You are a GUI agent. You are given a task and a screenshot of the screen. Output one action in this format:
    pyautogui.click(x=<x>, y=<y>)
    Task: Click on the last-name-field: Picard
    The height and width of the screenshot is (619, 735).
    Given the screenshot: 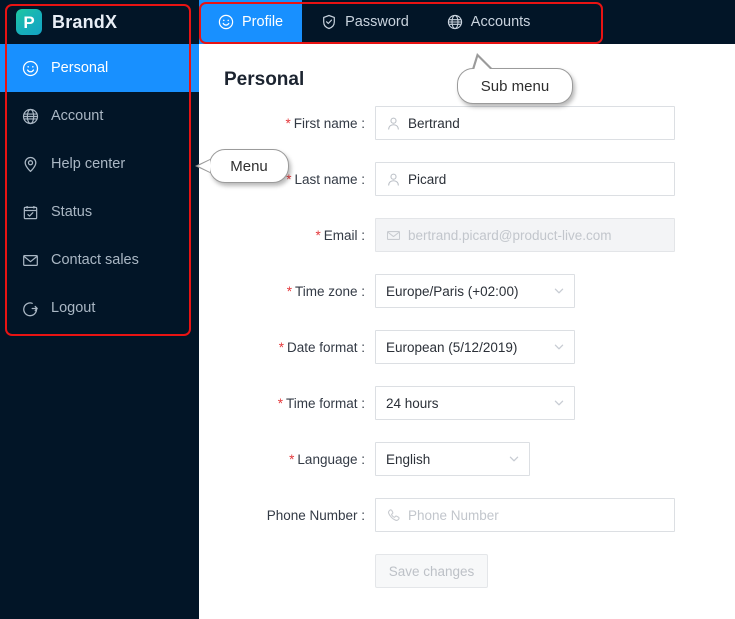 What is the action you would take?
    pyautogui.click(x=525, y=179)
    